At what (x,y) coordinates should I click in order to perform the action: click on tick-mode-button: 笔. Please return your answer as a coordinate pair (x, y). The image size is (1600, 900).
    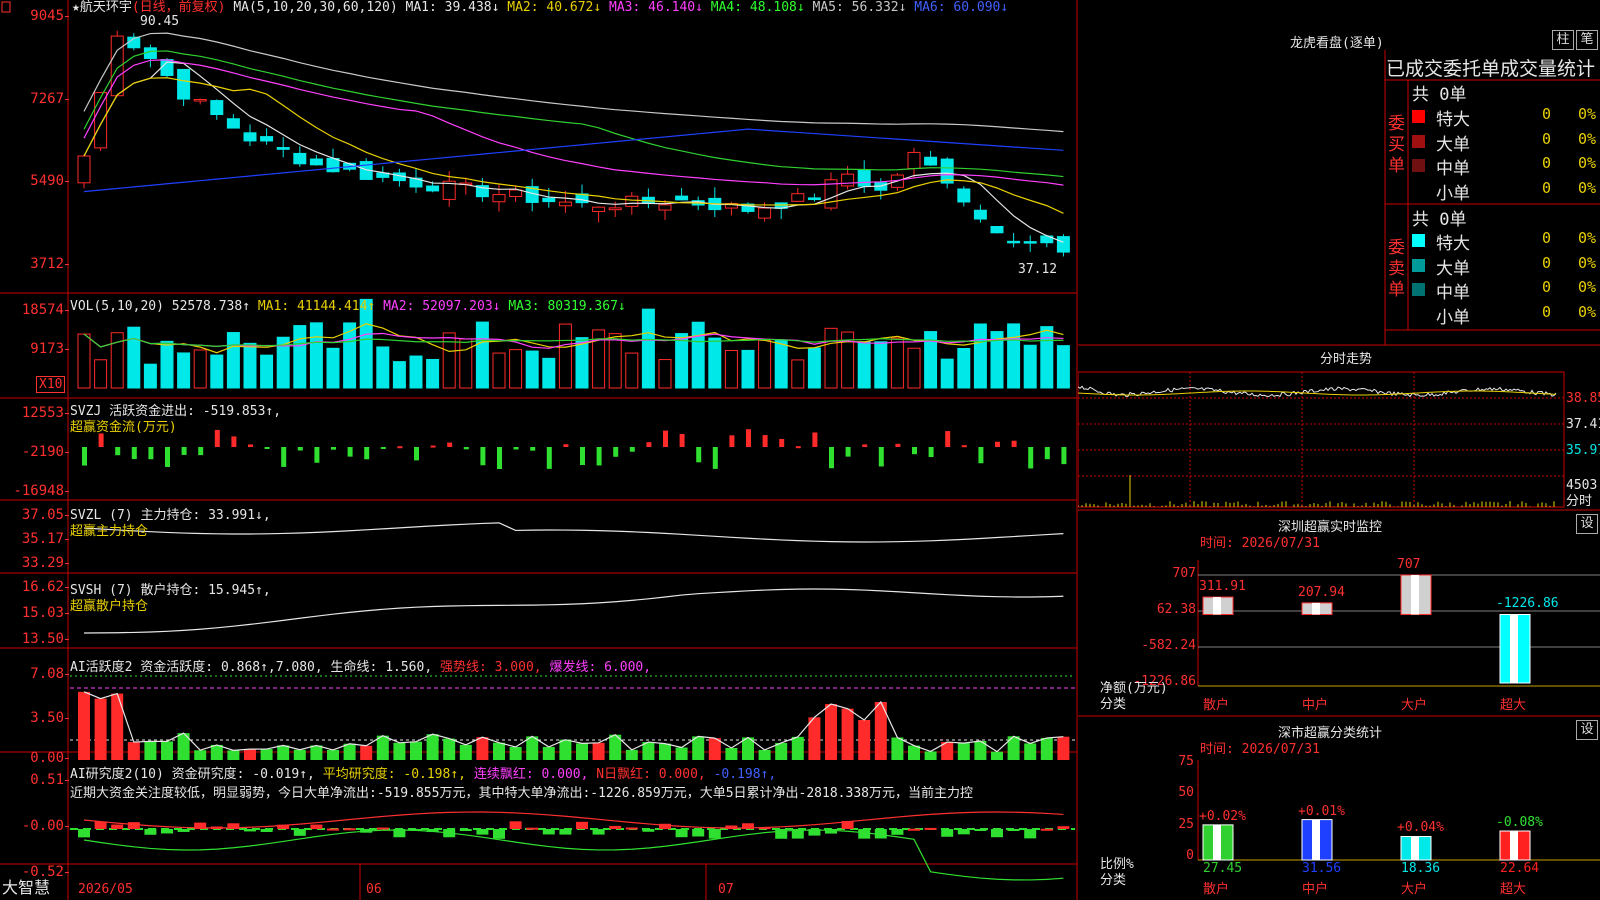
    Looking at the image, I should click on (1587, 40).